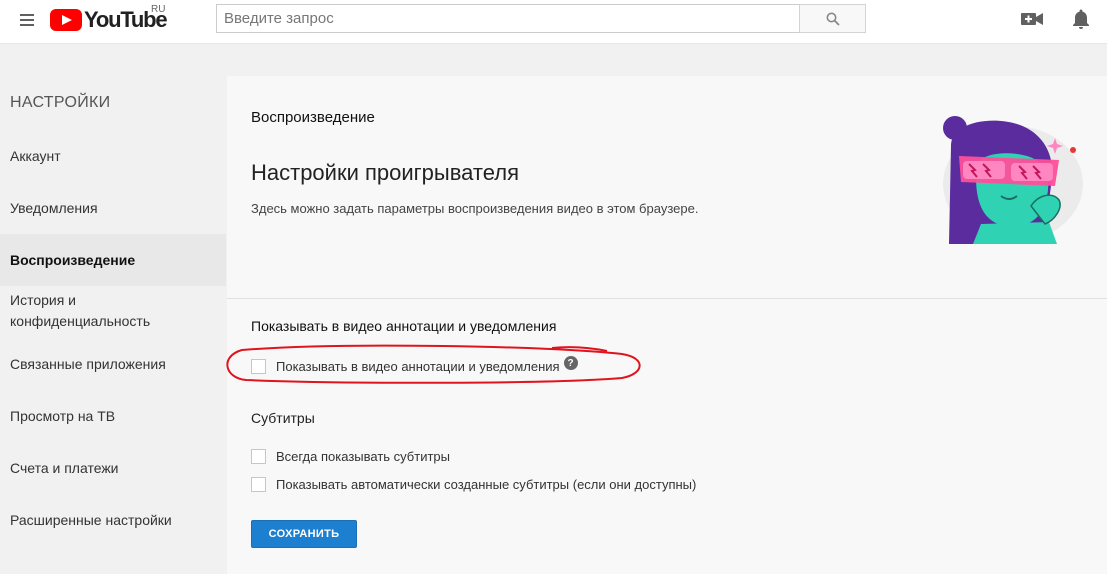 The width and height of the screenshot is (1107, 574). I want to click on search-input, so click(508, 18).